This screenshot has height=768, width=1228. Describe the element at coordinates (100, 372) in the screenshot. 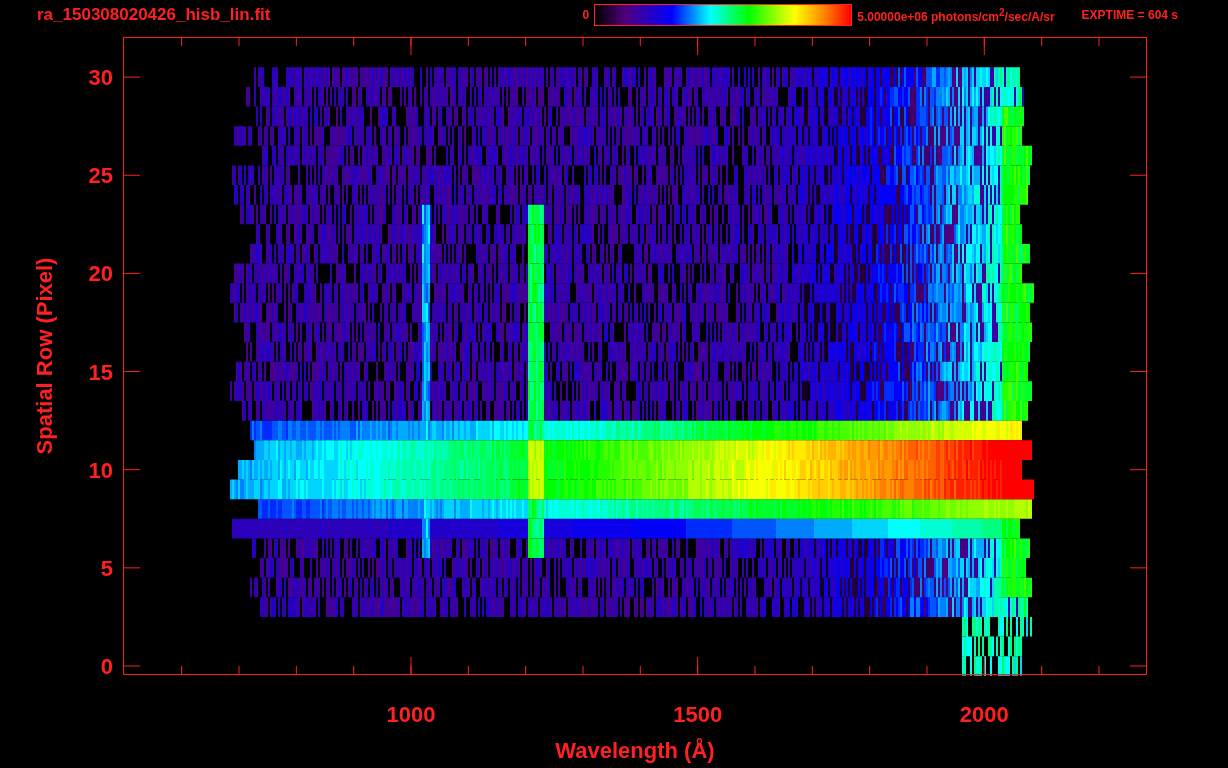

I see `y-tick-label: 15` at that location.